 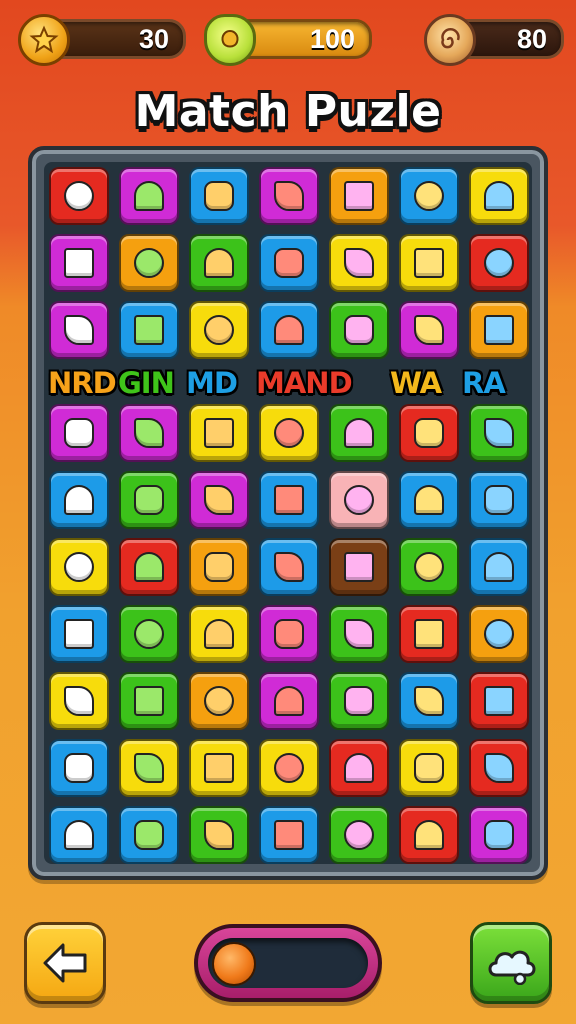 I want to click on tile-plum, so click(x=499, y=433).